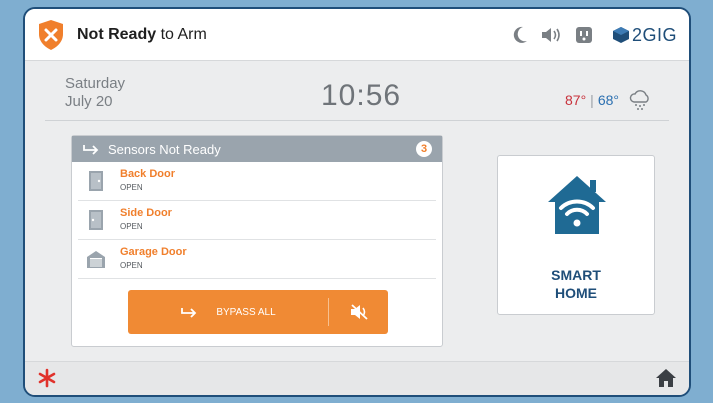  I want to click on bottom-bar, so click(357, 378).